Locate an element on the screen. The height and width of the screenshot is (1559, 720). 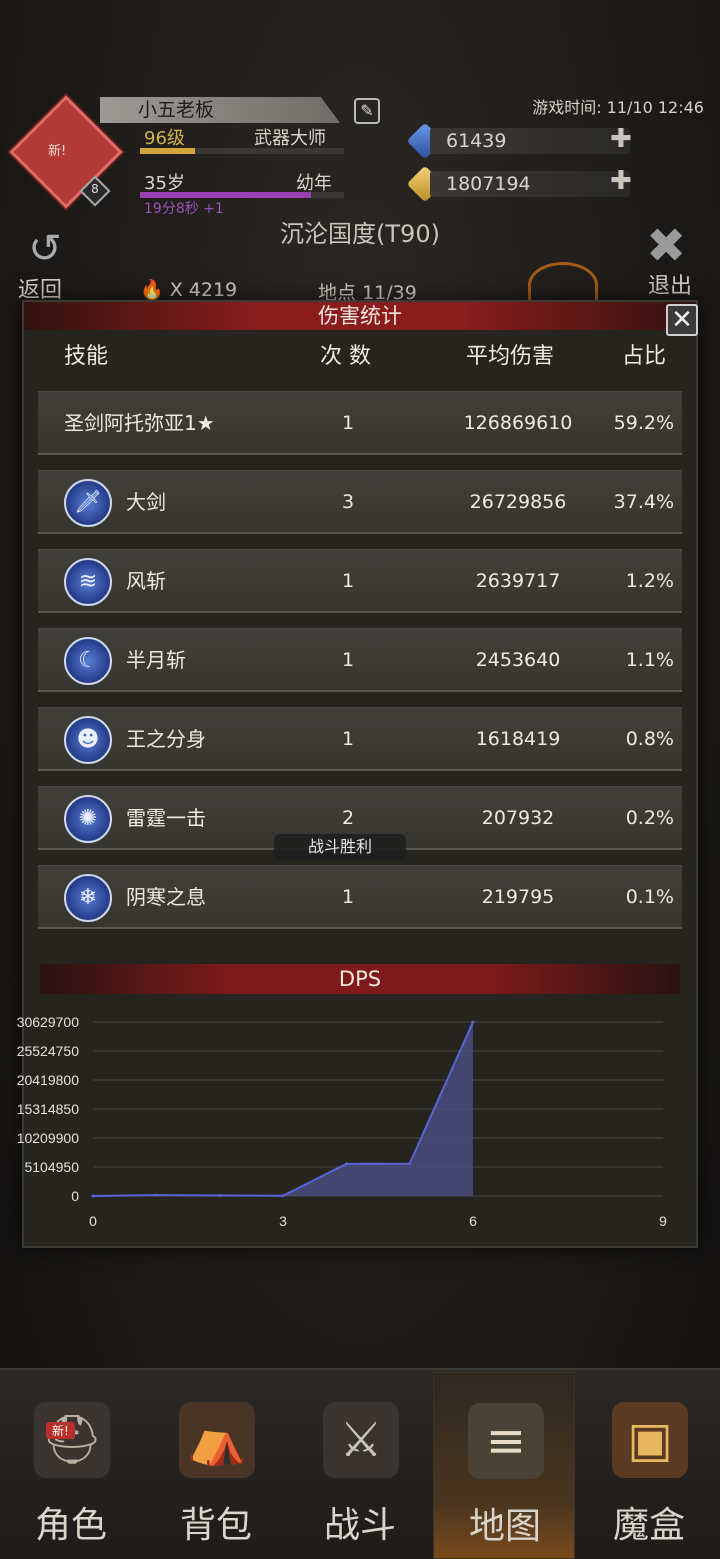
y-tick-label: 20419800 is located at coordinates (48, 1080).